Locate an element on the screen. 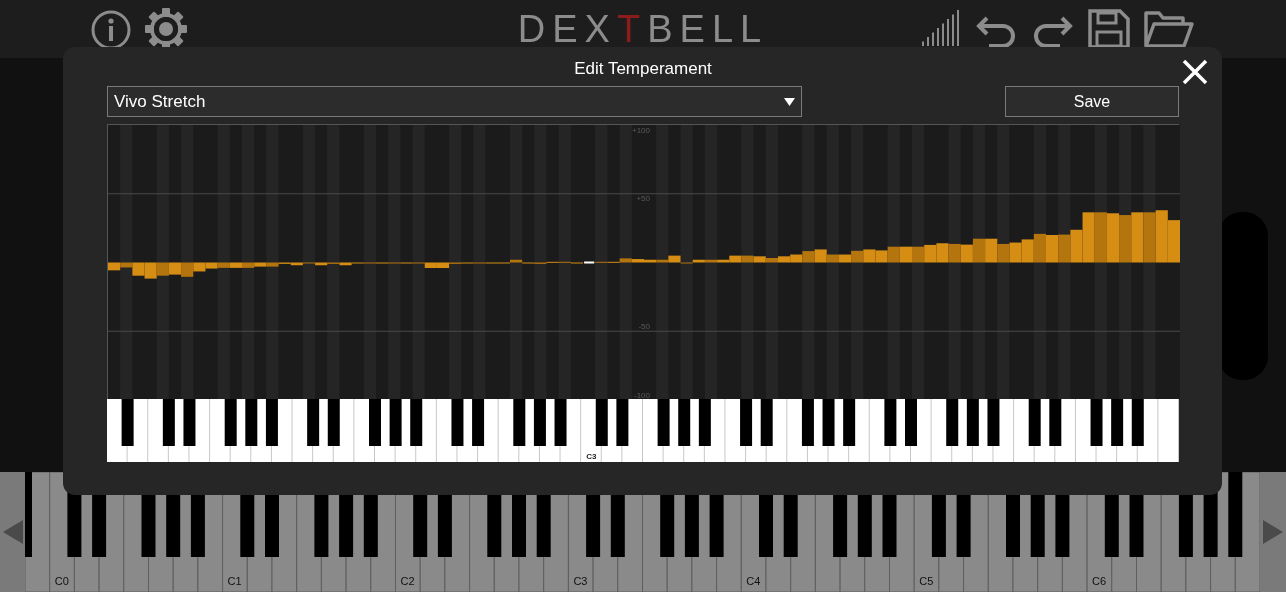  caret-icon is located at coordinates (789, 101).